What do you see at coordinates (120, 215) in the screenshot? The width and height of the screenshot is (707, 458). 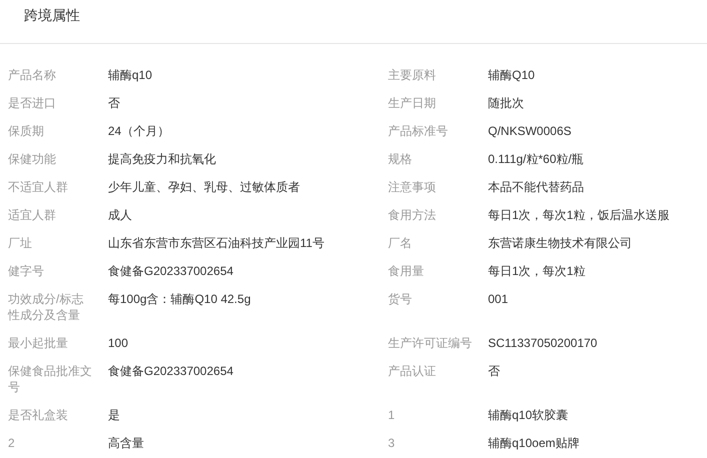 I see `attribute-value: 成人` at bounding box center [120, 215].